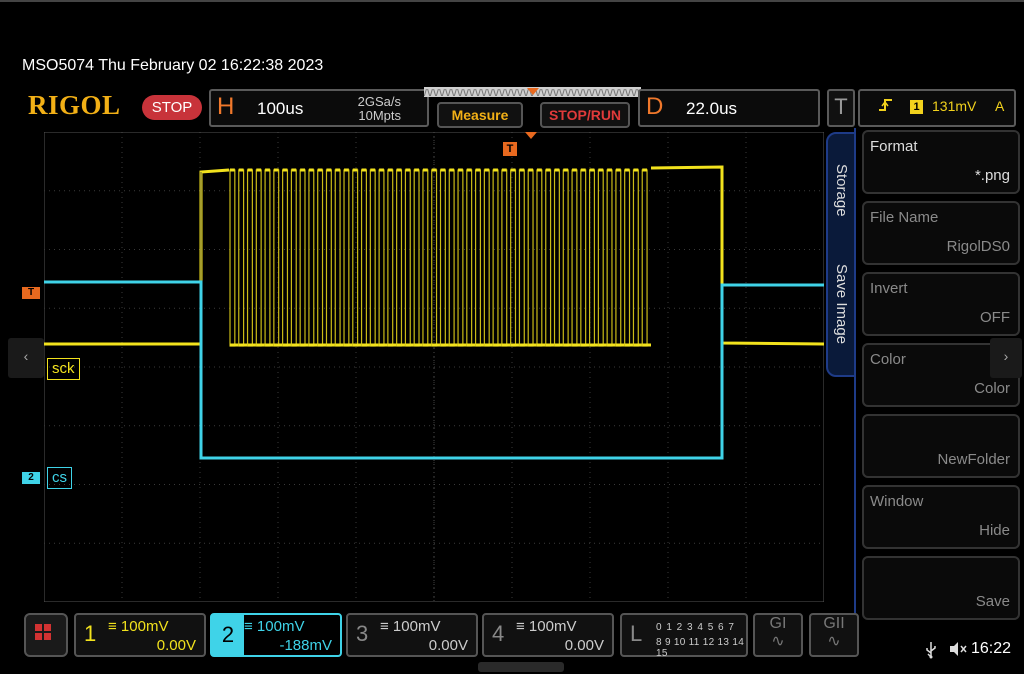 This screenshot has width=1024, height=674. Describe the element at coordinates (532, 92) in the screenshot. I see `memory-timeline-bar` at that location.